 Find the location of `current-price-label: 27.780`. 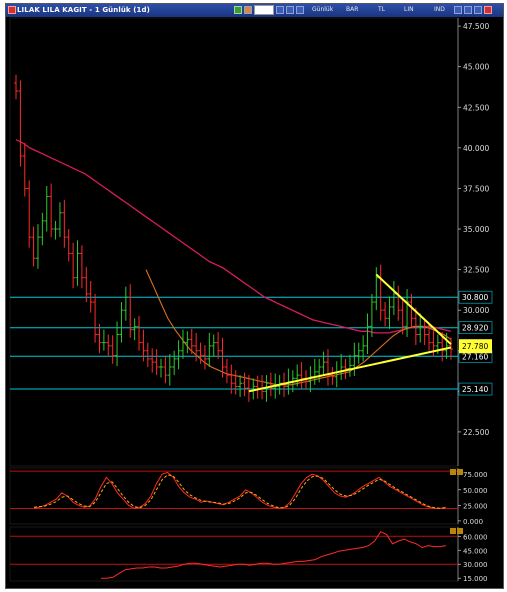

current-price-label: 27.780 is located at coordinates (475, 346).